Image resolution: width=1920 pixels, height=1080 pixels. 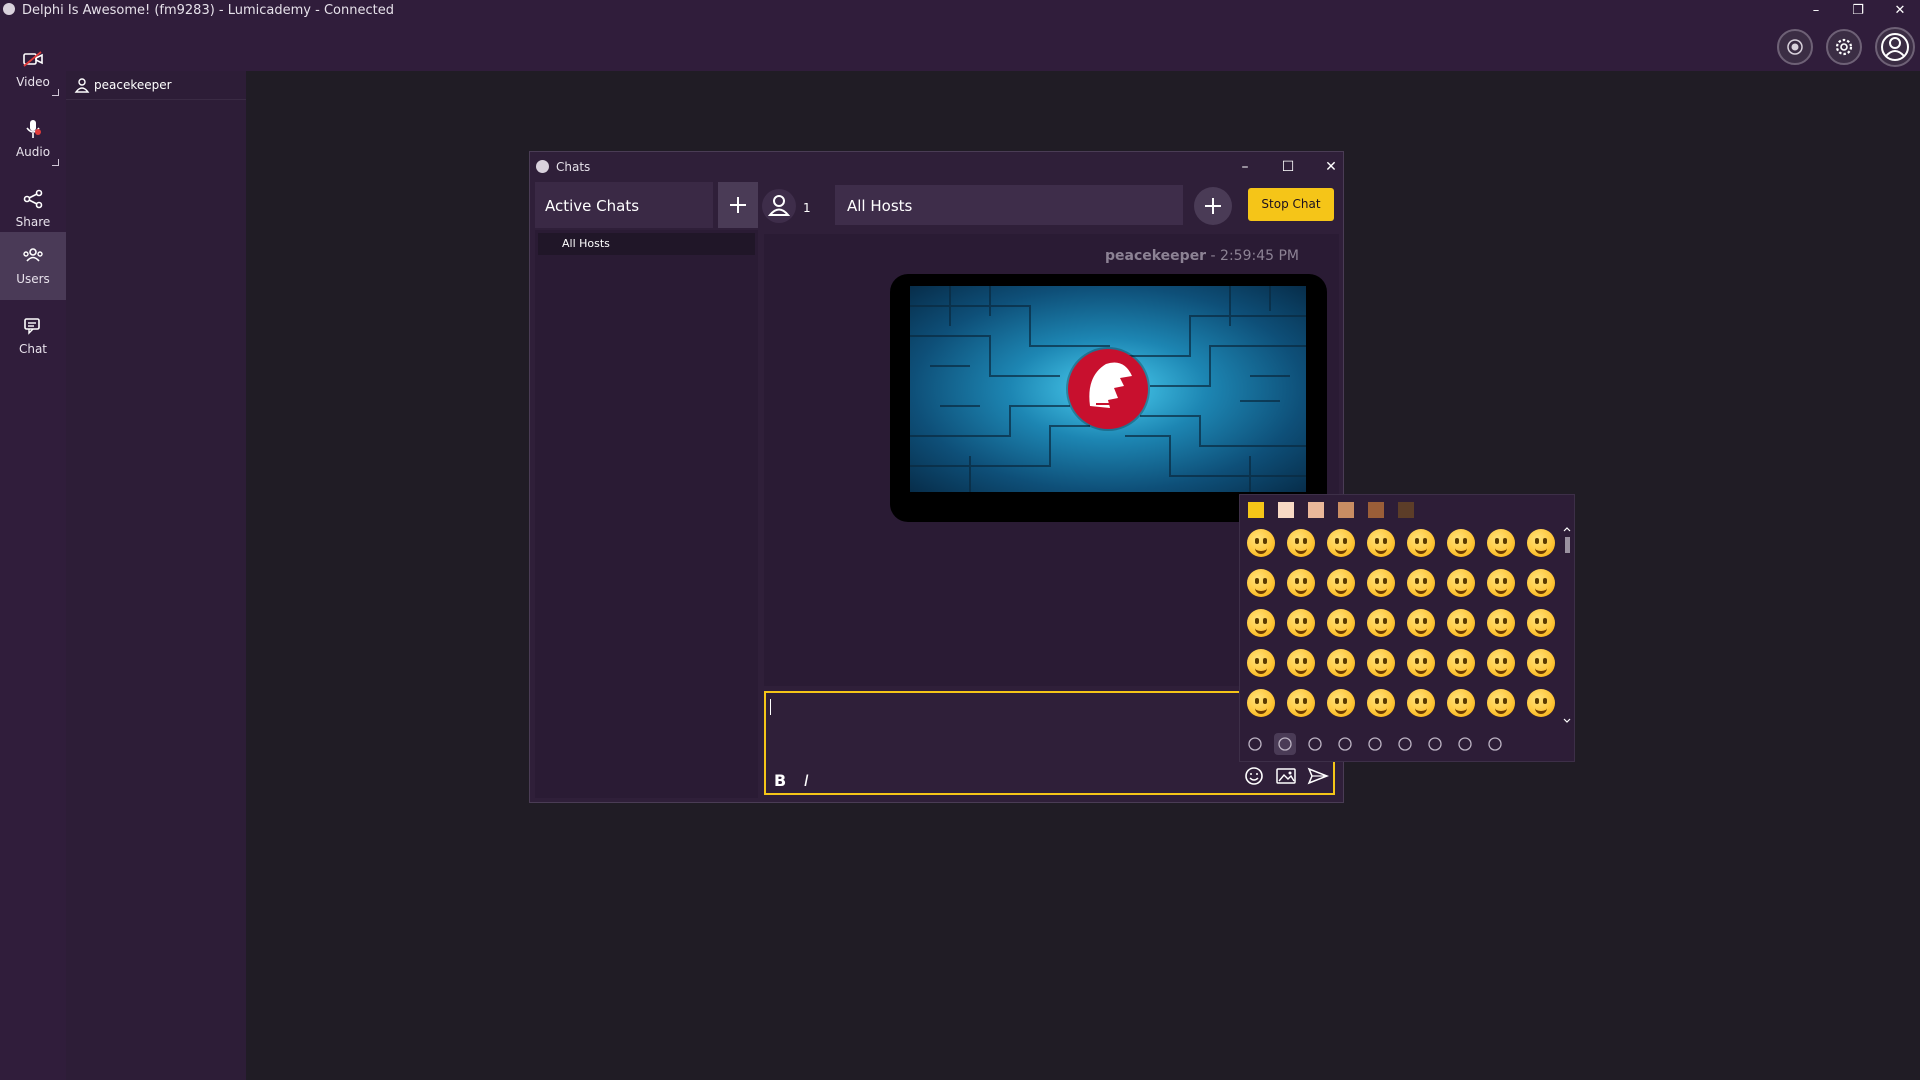 I want to click on chats-dialog-title: Chats, so click(x=573, y=167).